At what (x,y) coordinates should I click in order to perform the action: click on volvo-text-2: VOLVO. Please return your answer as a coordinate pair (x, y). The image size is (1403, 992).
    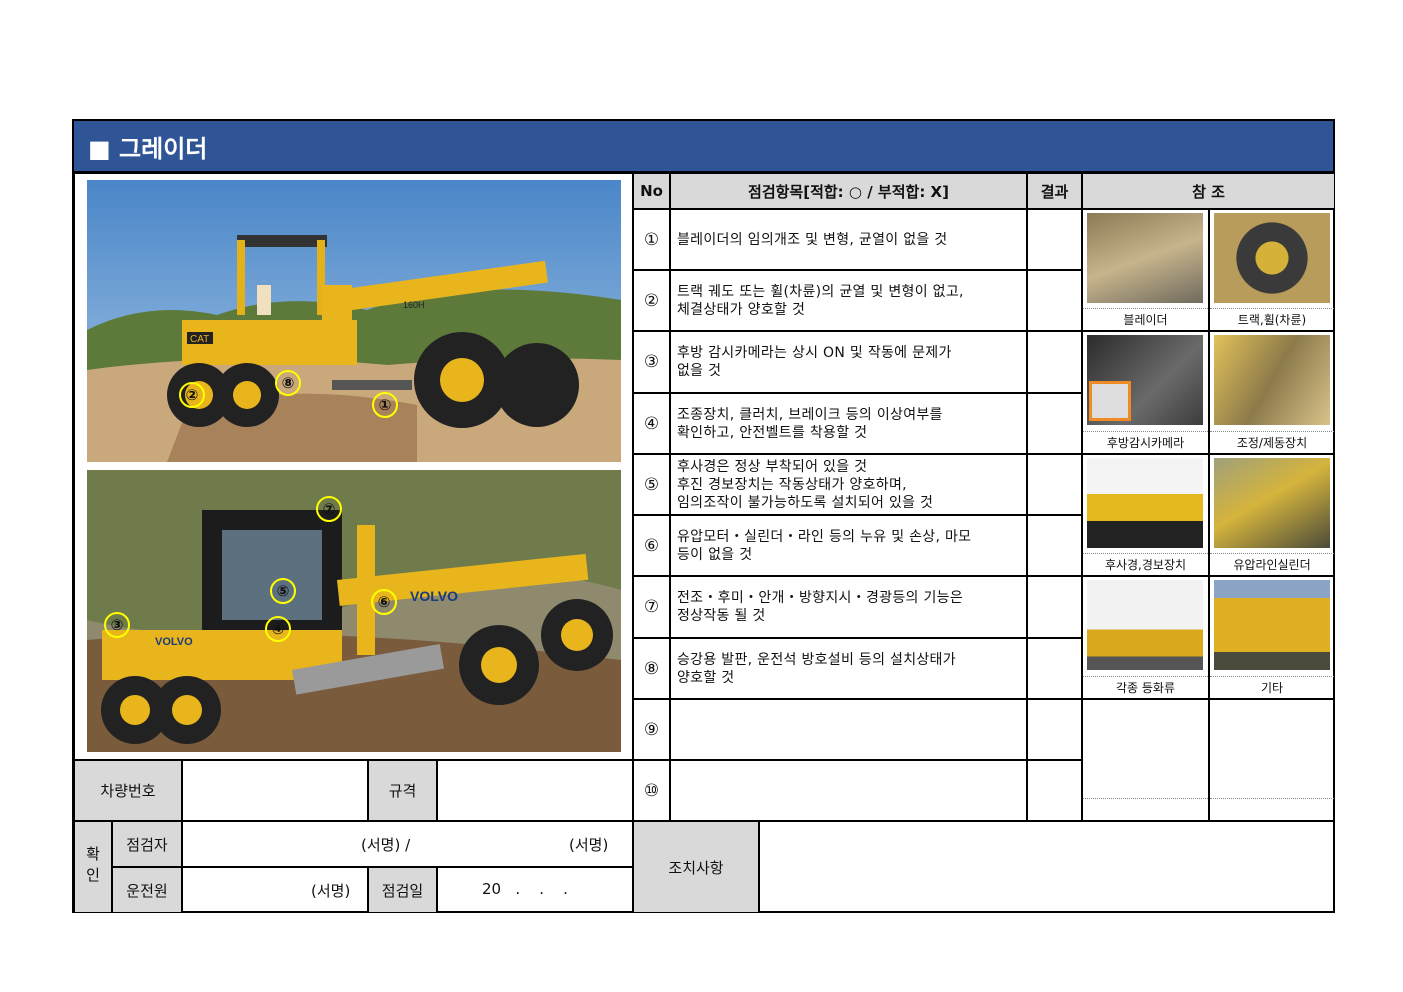
    Looking at the image, I should click on (174, 642).